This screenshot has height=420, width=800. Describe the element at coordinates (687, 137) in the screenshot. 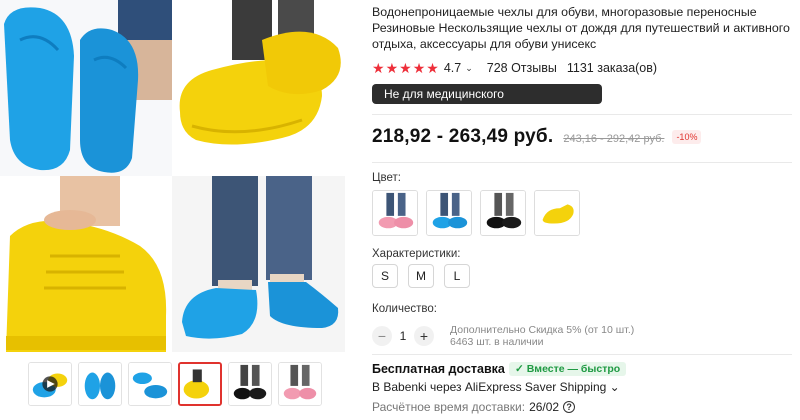

I see `discount-badge: -10%` at that location.